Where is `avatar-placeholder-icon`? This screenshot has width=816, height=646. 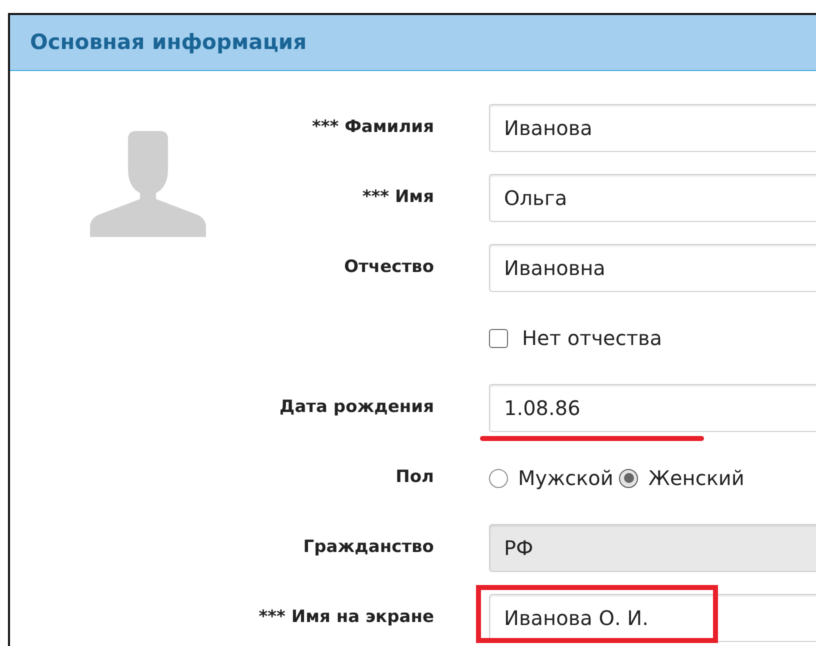
avatar-placeholder-icon is located at coordinates (148, 184).